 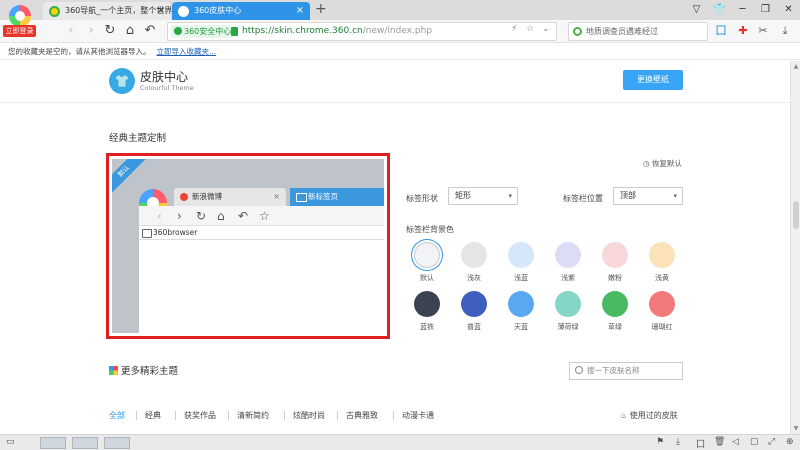 I want to click on lock-icon, so click(x=234, y=31).